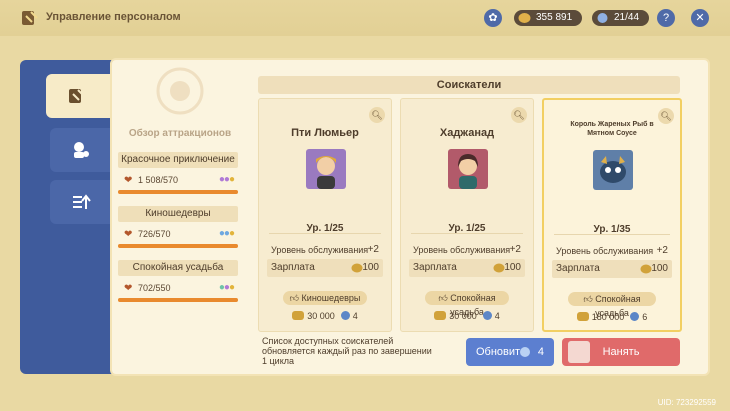 This screenshot has height=411, width=730. What do you see at coordinates (178, 160) in the screenshot?
I see `attraction-name: Красочное приключение` at bounding box center [178, 160].